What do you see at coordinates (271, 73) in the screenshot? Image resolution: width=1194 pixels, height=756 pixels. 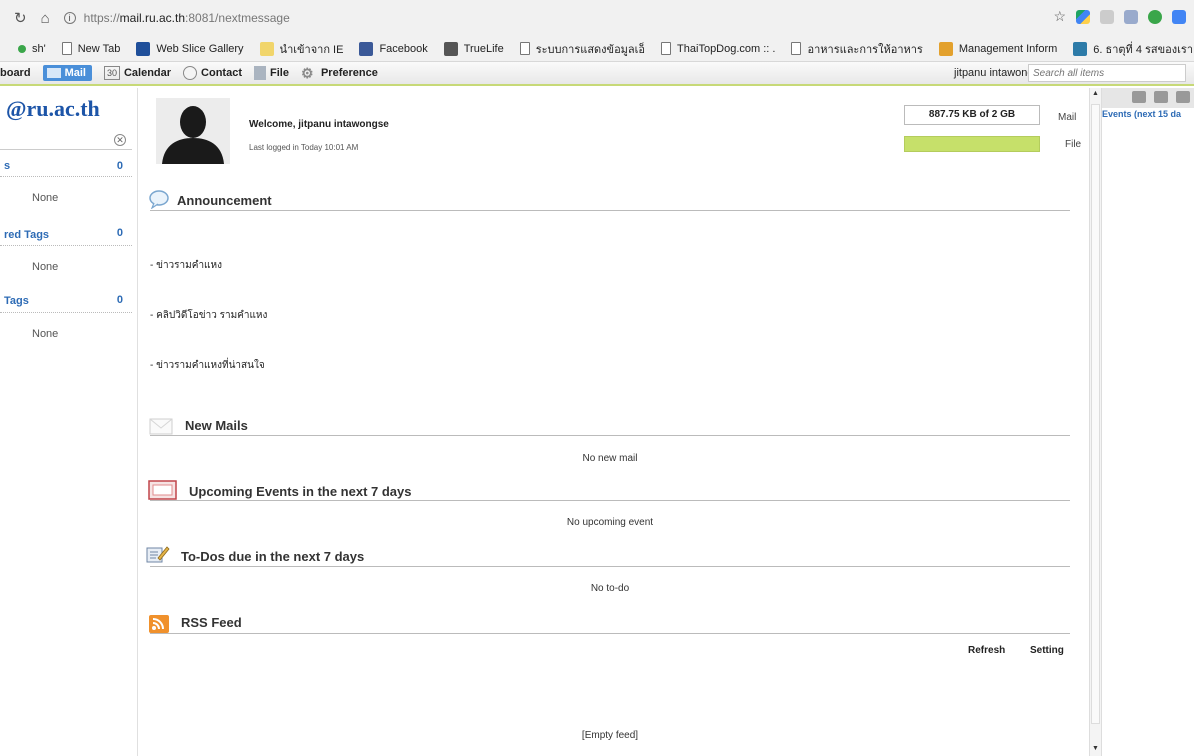 I see `menu-file: File` at bounding box center [271, 73].